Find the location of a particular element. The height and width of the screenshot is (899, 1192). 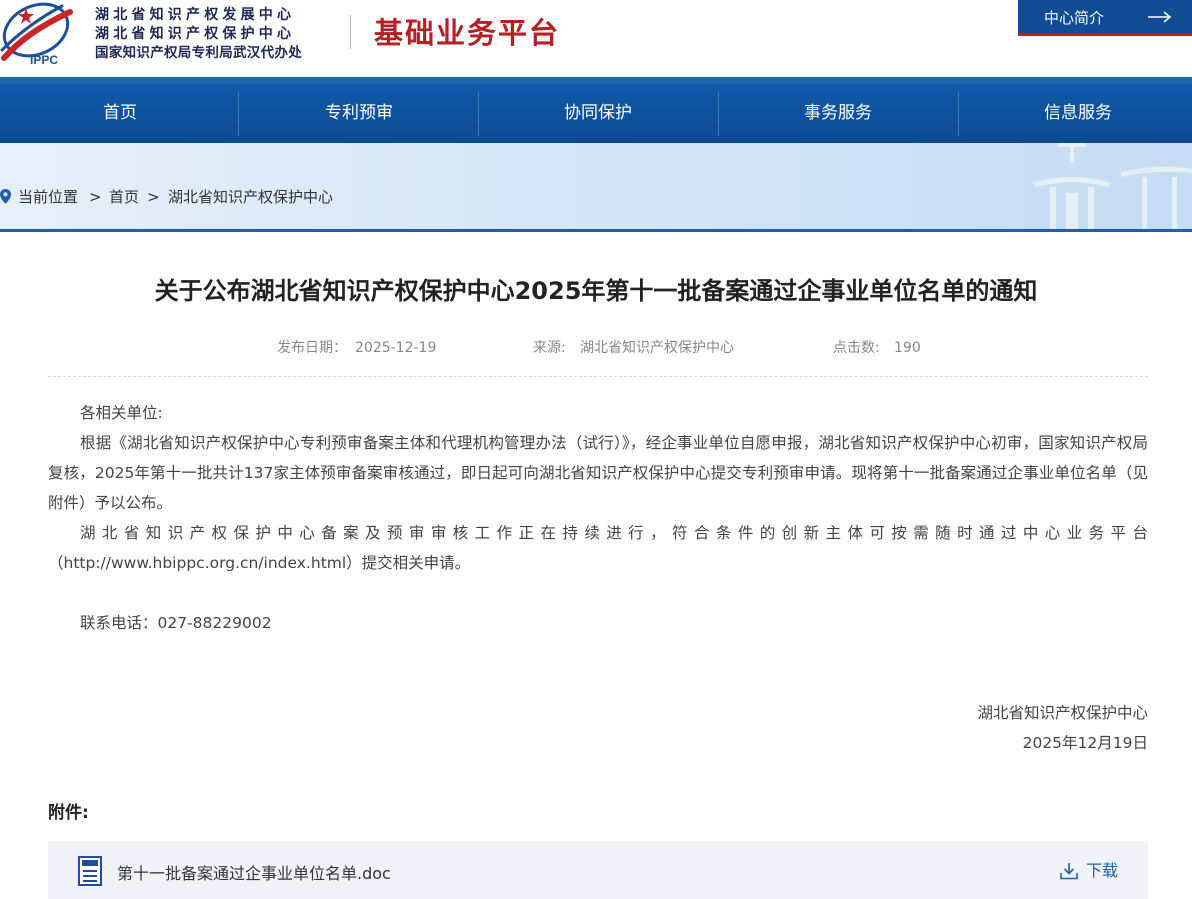

article-title: 关于公布湖北省知识产权保护中心2025年第十一批备案通过企事业单位名单的通知 is located at coordinates (596, 291).